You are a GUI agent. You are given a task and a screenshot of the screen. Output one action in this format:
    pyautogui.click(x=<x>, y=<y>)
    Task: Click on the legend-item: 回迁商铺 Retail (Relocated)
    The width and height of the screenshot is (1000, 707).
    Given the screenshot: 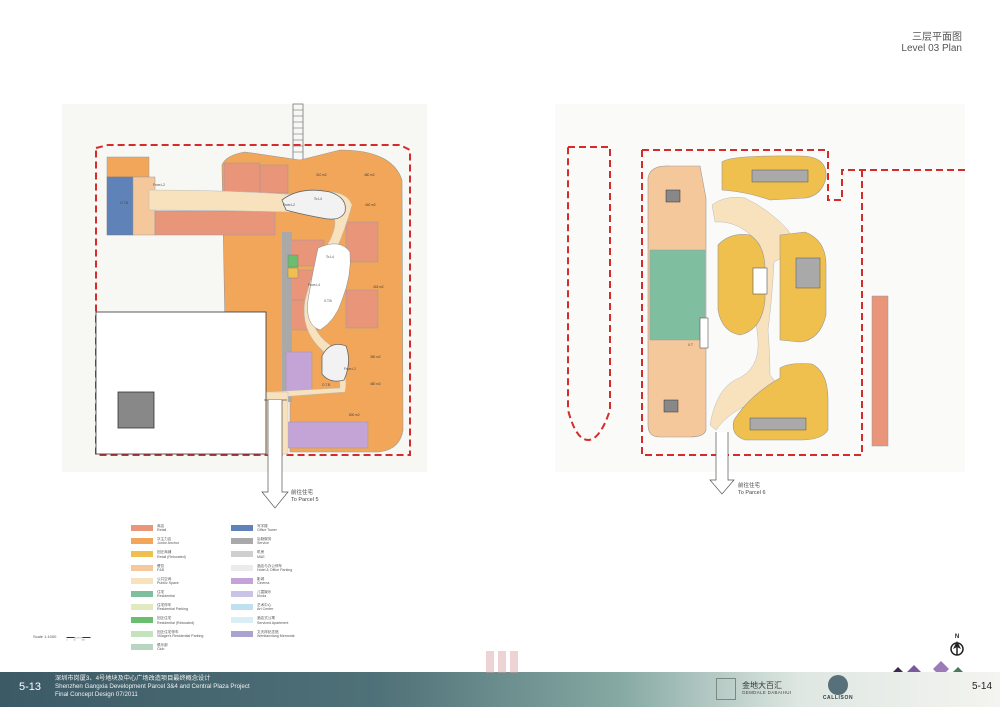 What is the action you would take?
    pyautogui.click(x=181, y=556)
    